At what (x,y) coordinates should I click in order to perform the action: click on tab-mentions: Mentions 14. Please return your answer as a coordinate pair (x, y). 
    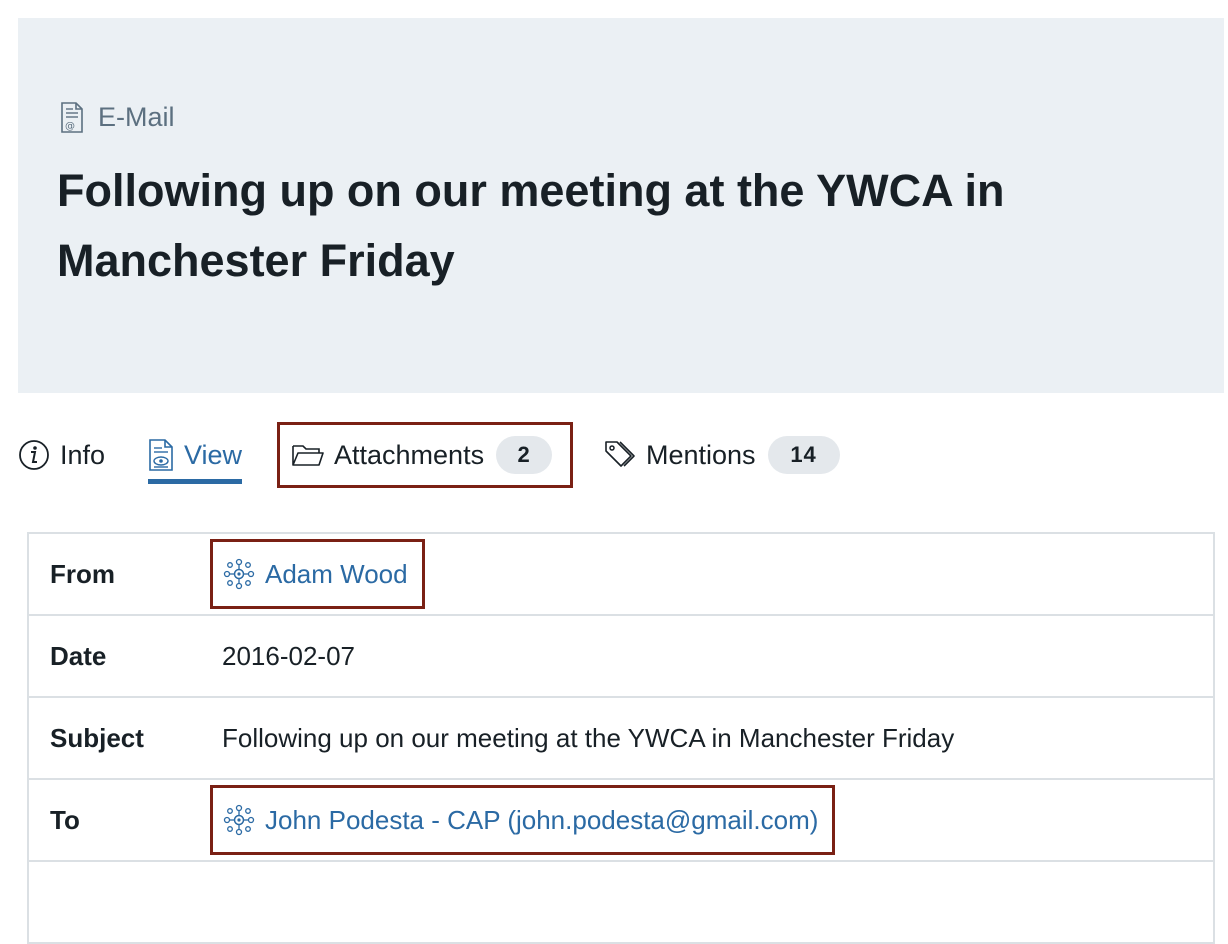
    Looking at the image, I should click on (722, 455).